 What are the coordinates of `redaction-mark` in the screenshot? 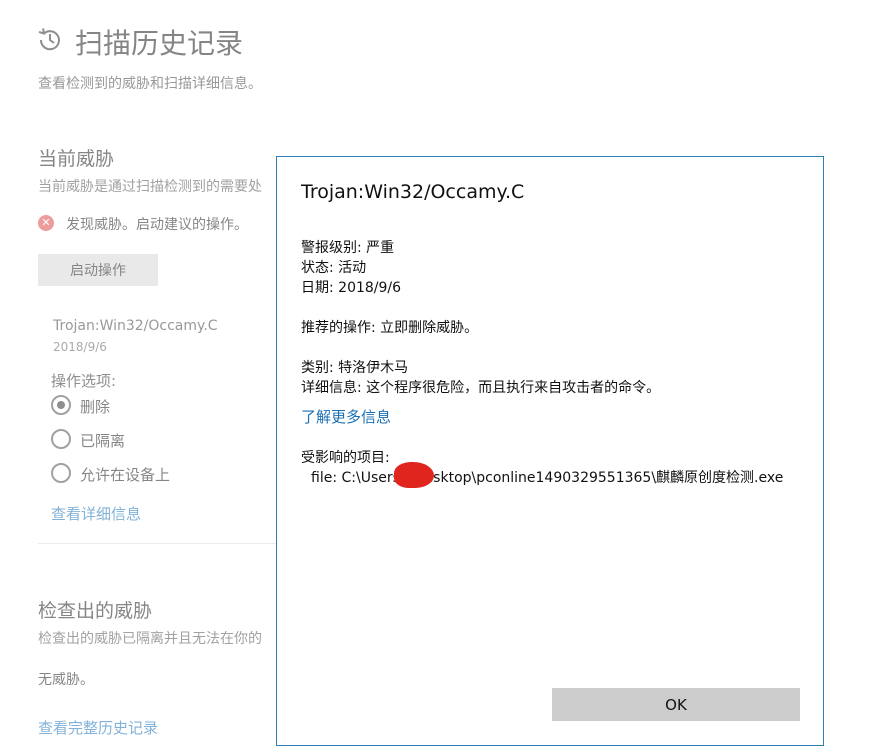 It's located at (414, 475).